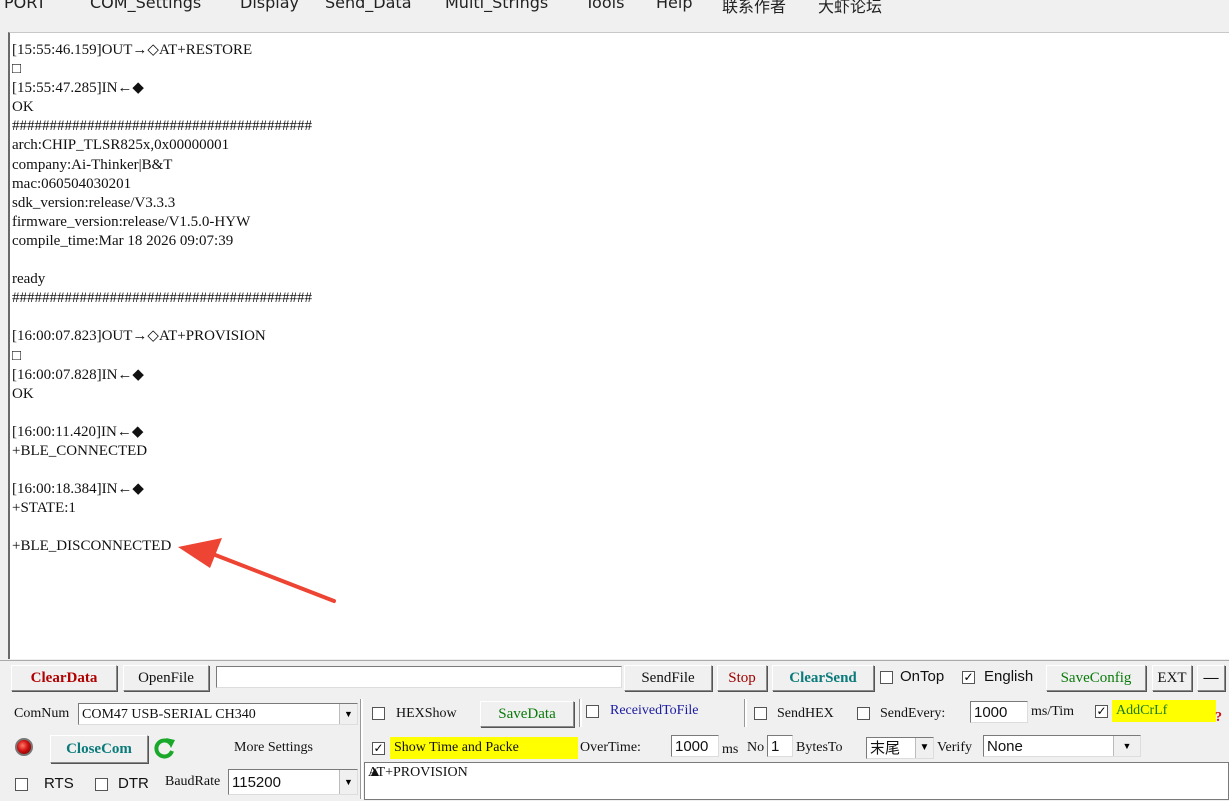 Image resolution: width=1229 pixels, height=801 pixels. Describe the element at coordinates (426, 713) in the screenshot. I see `hex-show-label: HEXShow` at that location.